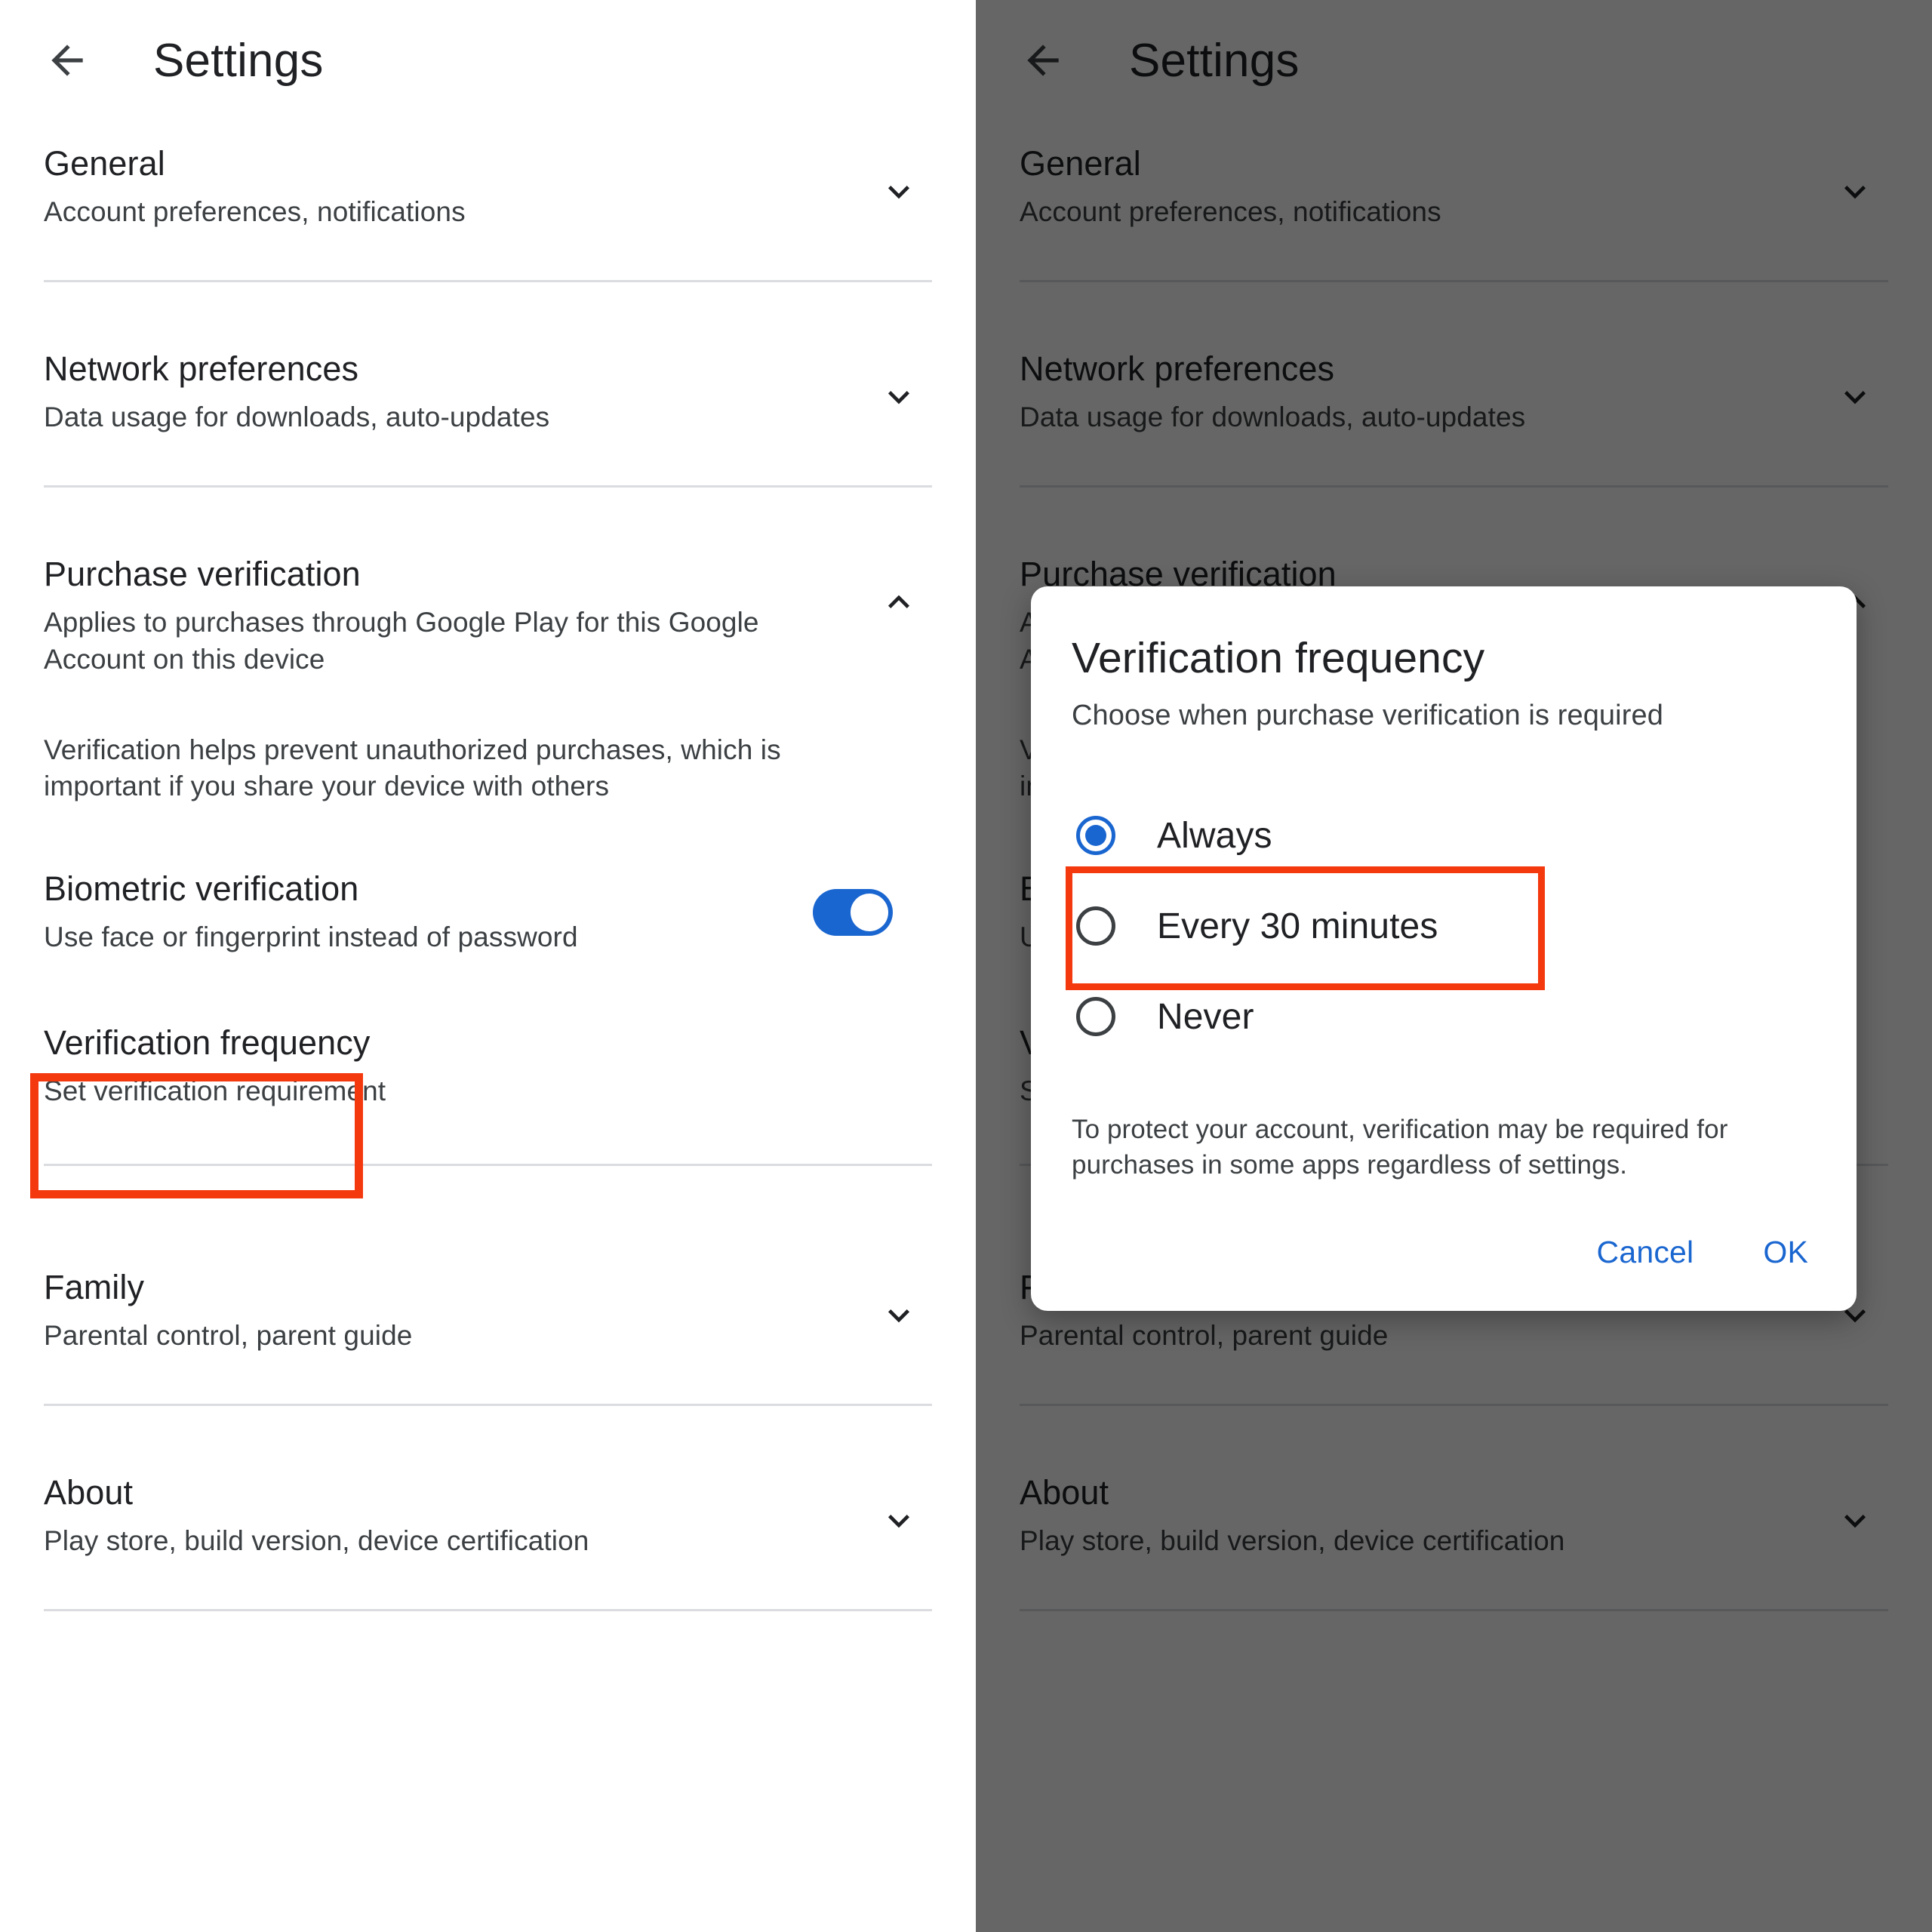 Image resolution: width=1932 pixels, height=1932 pixels. I want to click on app-bar-left: Settings, so click(488, 60).